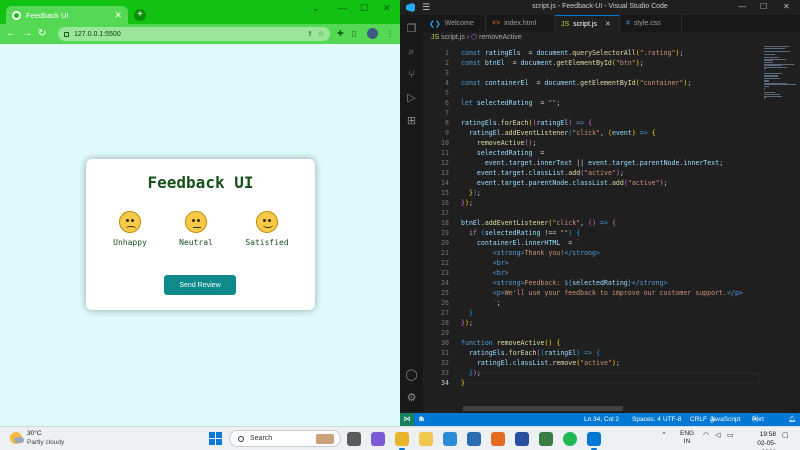  Describe the element at coordinates (354, 439) in the screenshot. I see `task-view-icon` at that location.